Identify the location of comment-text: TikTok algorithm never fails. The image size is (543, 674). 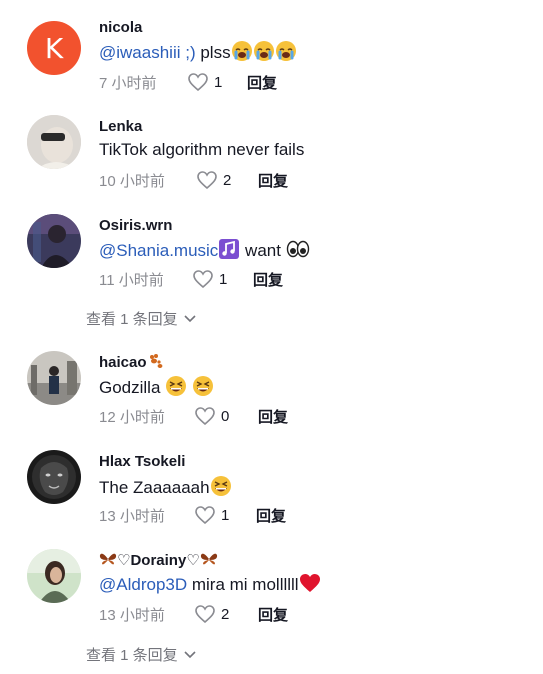
(201, 150).